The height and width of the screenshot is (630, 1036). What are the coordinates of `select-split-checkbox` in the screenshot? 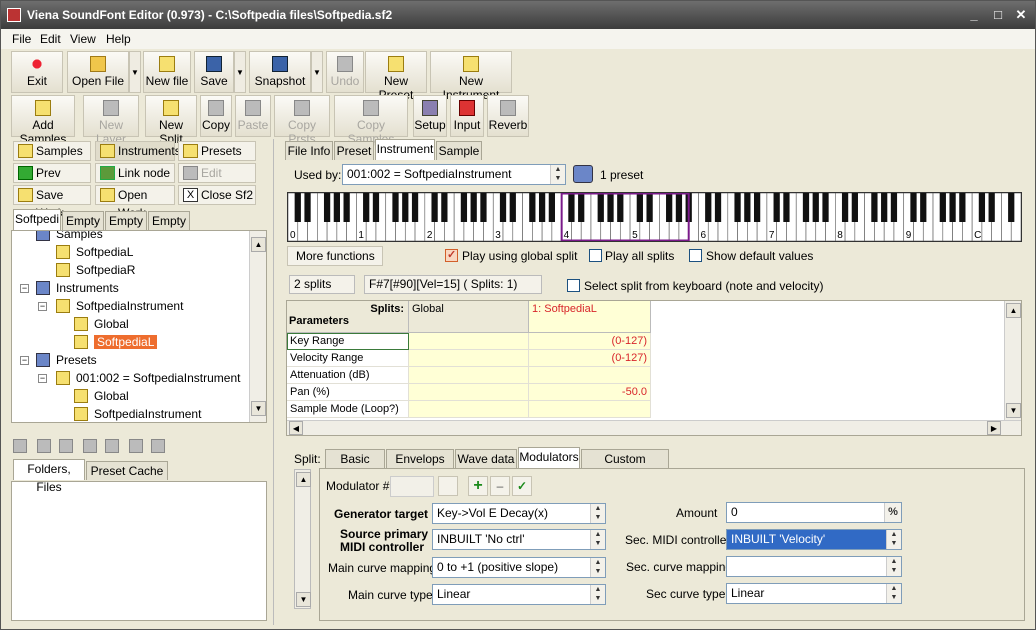 It's located at (573, 285).